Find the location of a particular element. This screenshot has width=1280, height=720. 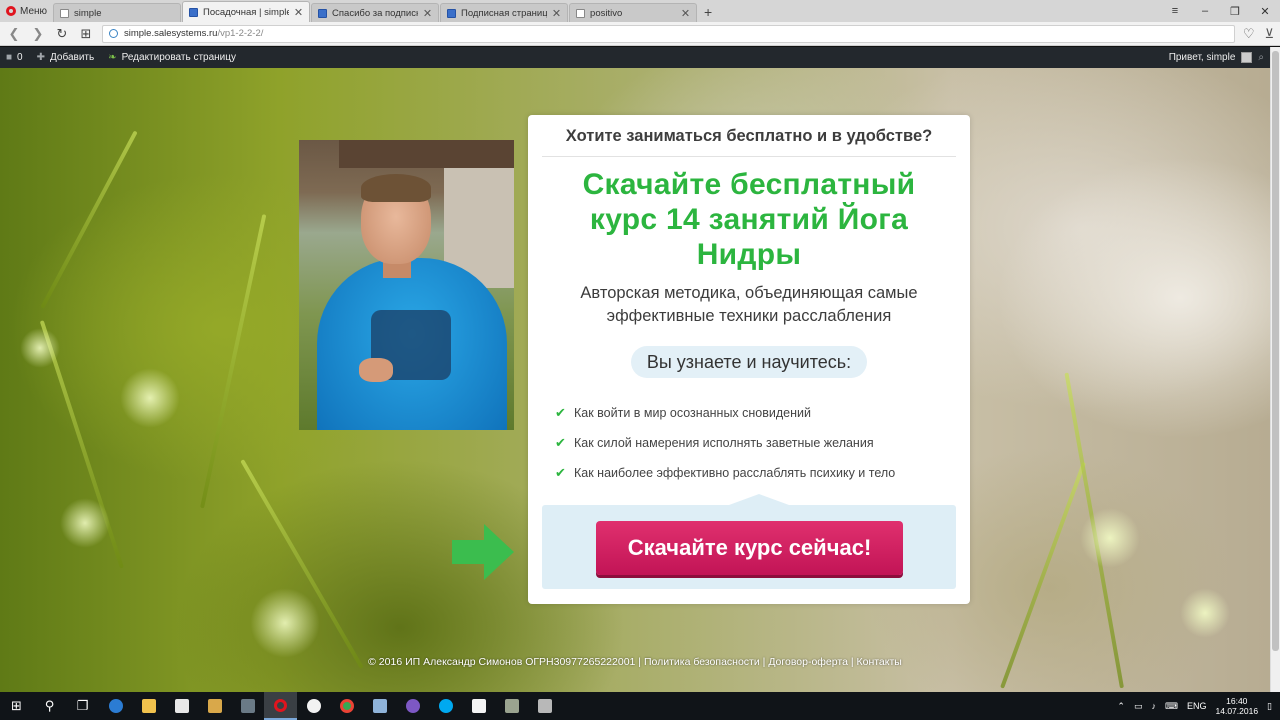

forward-icon: ❯ is located at coordinates (38, 34).